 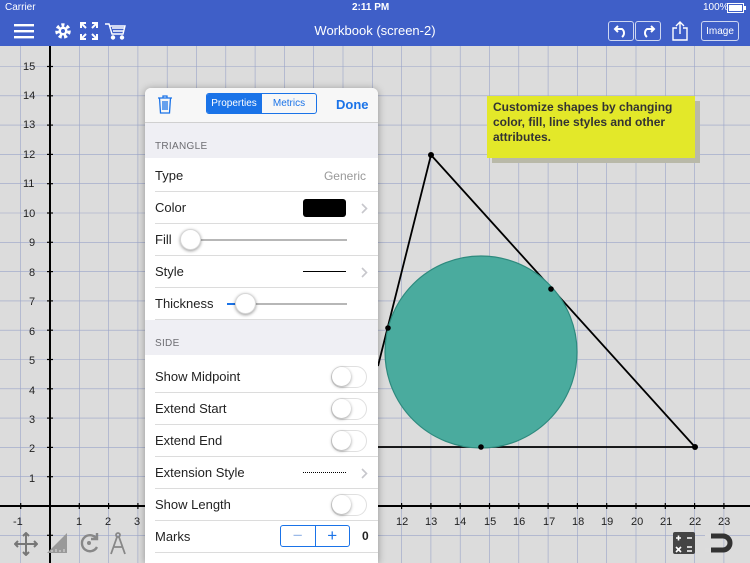 What do you see at coordinates (200, 472) in the screenshot?
I see `extension-style-label: Extension Style` at bounding box center [200, 472].